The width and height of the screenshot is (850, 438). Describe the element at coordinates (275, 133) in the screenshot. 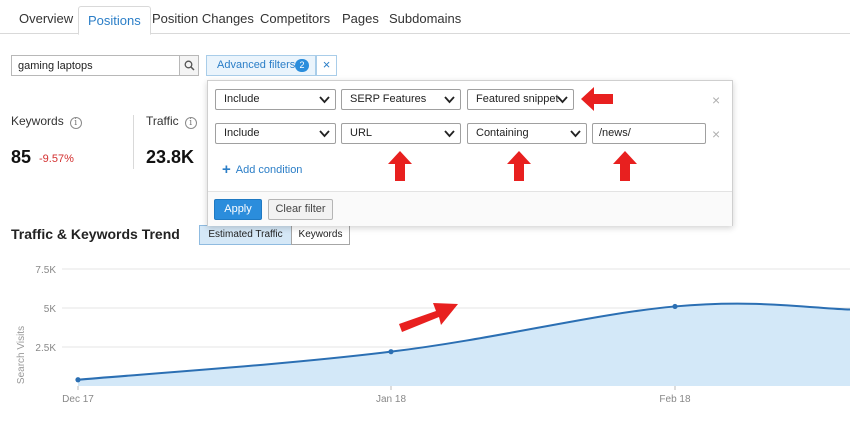

I see `row2-include-select: Include` at that location.